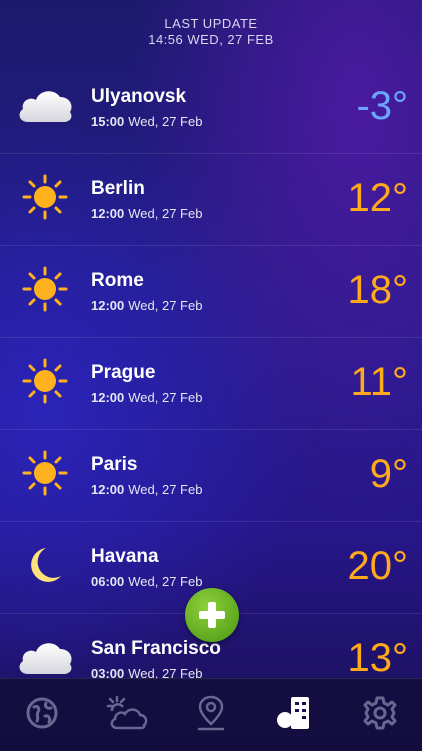 The width and height of the screenshot is (422, 751). I want to click on city-name: San Francisco, so click(156, 648).